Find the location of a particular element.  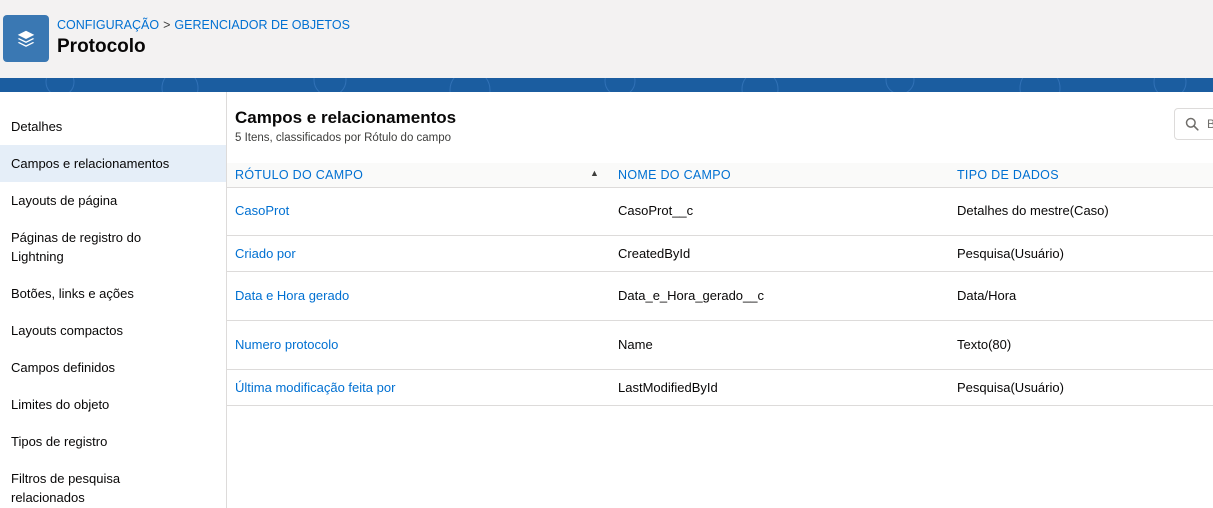

sidebar-item-details: Detalhes is located at coordinates (113, 126).